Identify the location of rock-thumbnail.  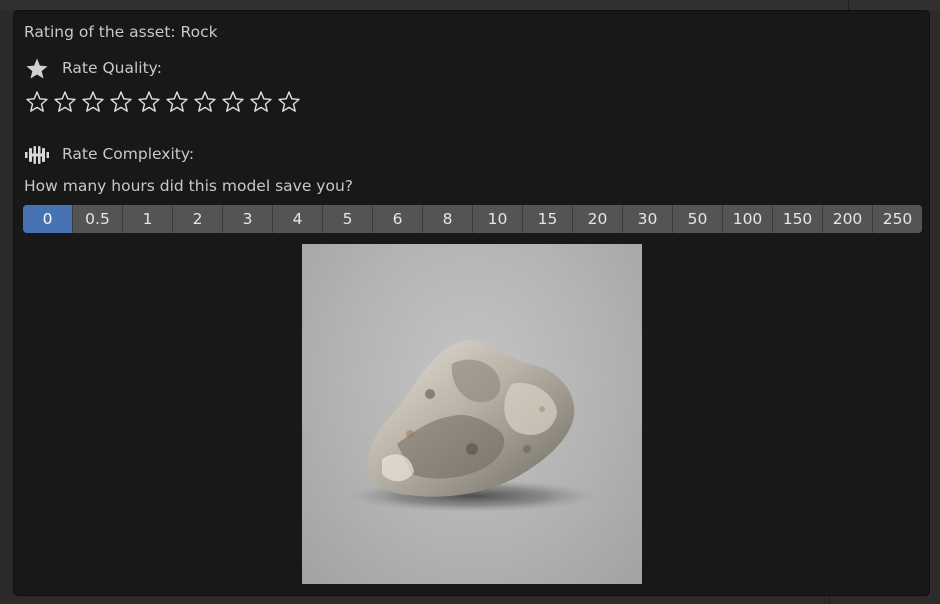
(472, 425).